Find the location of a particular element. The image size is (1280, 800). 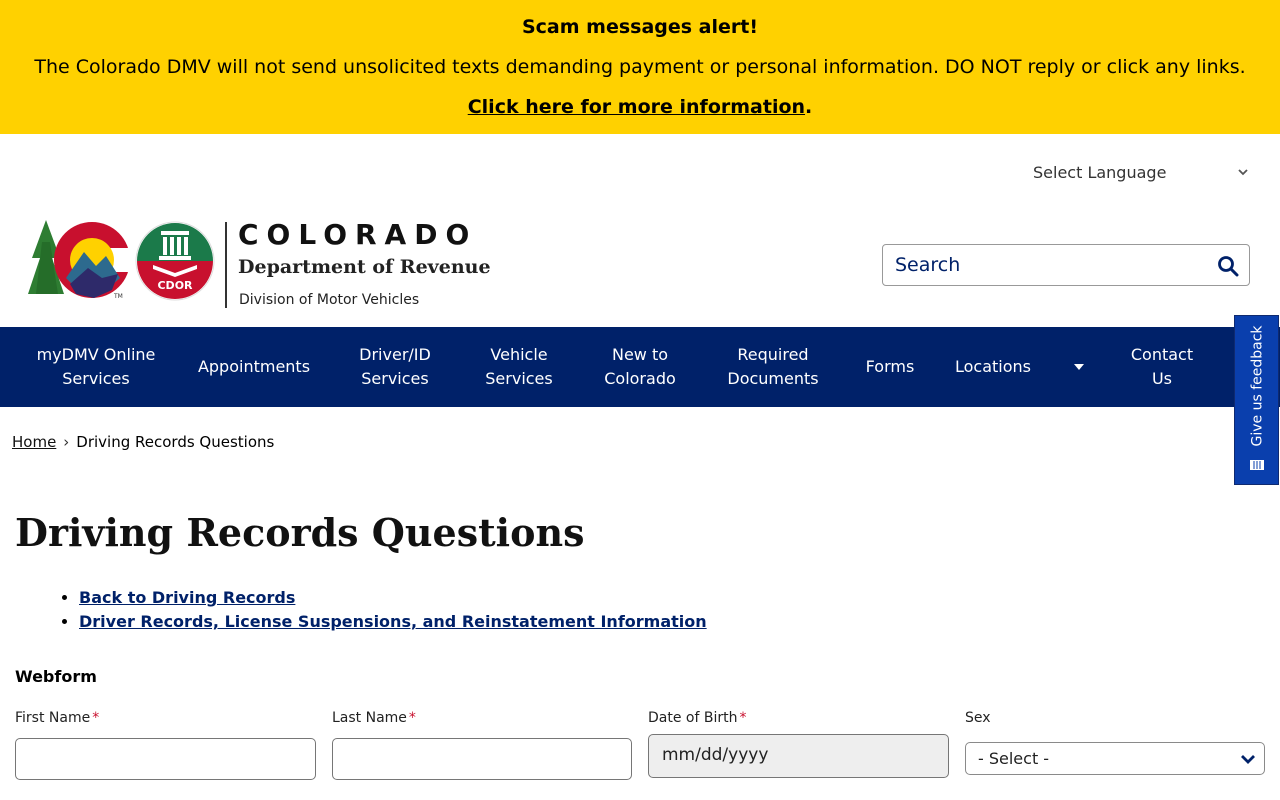

webform-heading: Webform is located at coordinates (56, 676).